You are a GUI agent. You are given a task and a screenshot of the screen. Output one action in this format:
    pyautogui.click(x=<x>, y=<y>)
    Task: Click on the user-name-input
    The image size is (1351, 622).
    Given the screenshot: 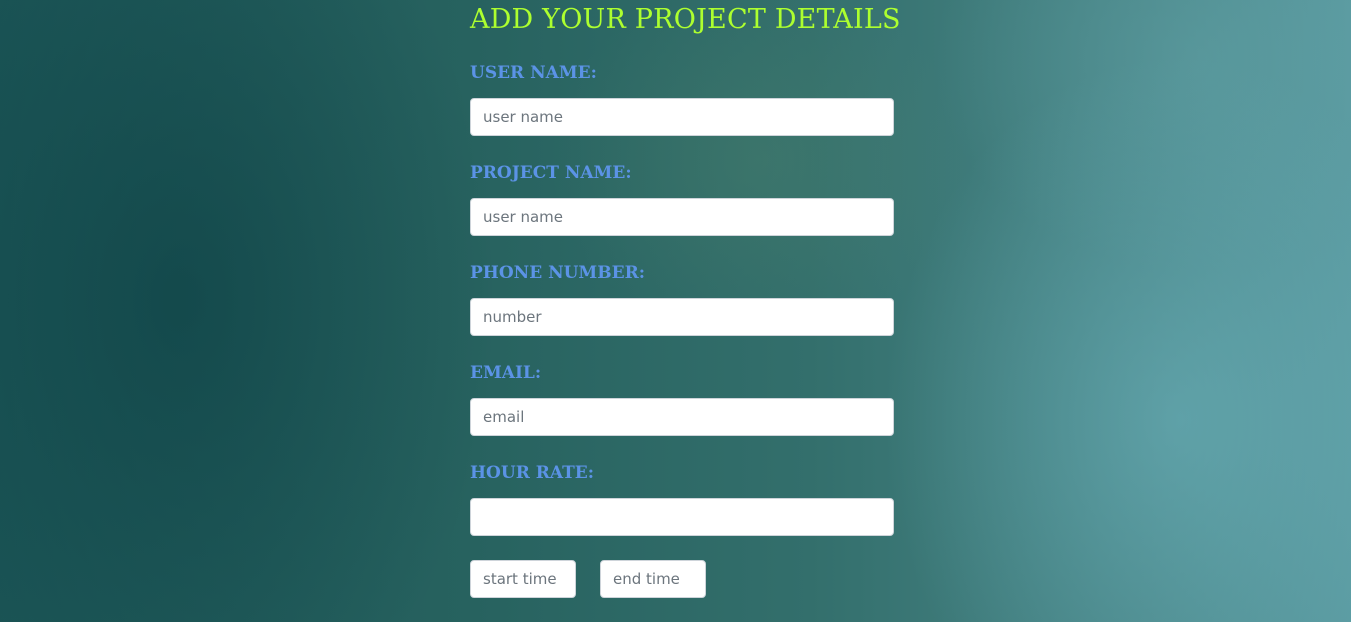 What is the action you would take?
    pyautogui.click(x=682, y=117)
    